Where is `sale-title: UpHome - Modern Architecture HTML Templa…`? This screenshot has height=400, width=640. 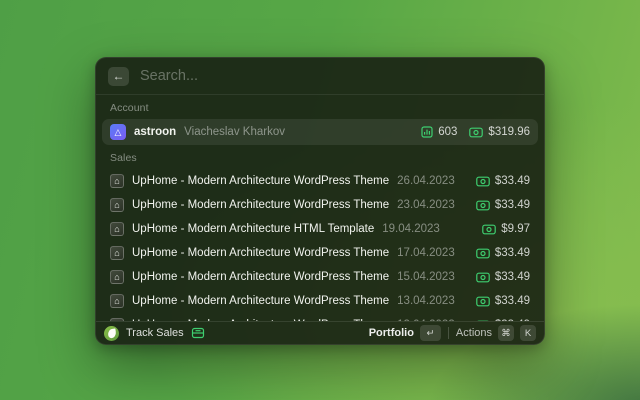
sale-title: UpHome - Modern Architecture HTML Templa… is located at coordinates (253, 229).